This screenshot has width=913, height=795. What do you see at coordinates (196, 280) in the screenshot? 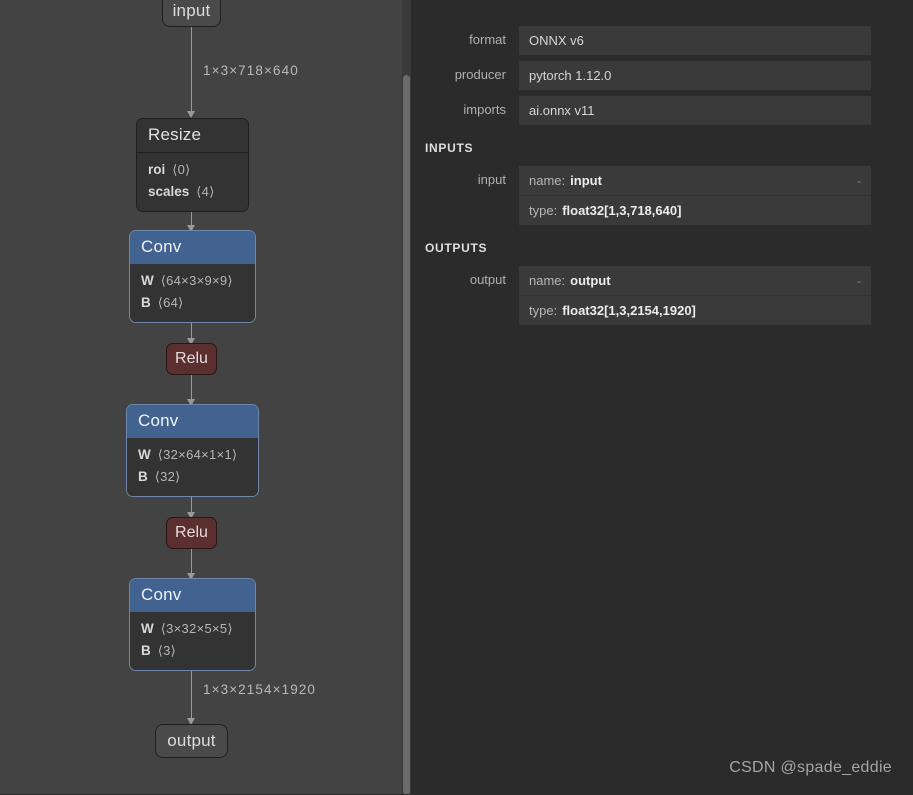
I see `attribute-value: ⟨64×3×9×9⟩` at bounding box center [196, 280].